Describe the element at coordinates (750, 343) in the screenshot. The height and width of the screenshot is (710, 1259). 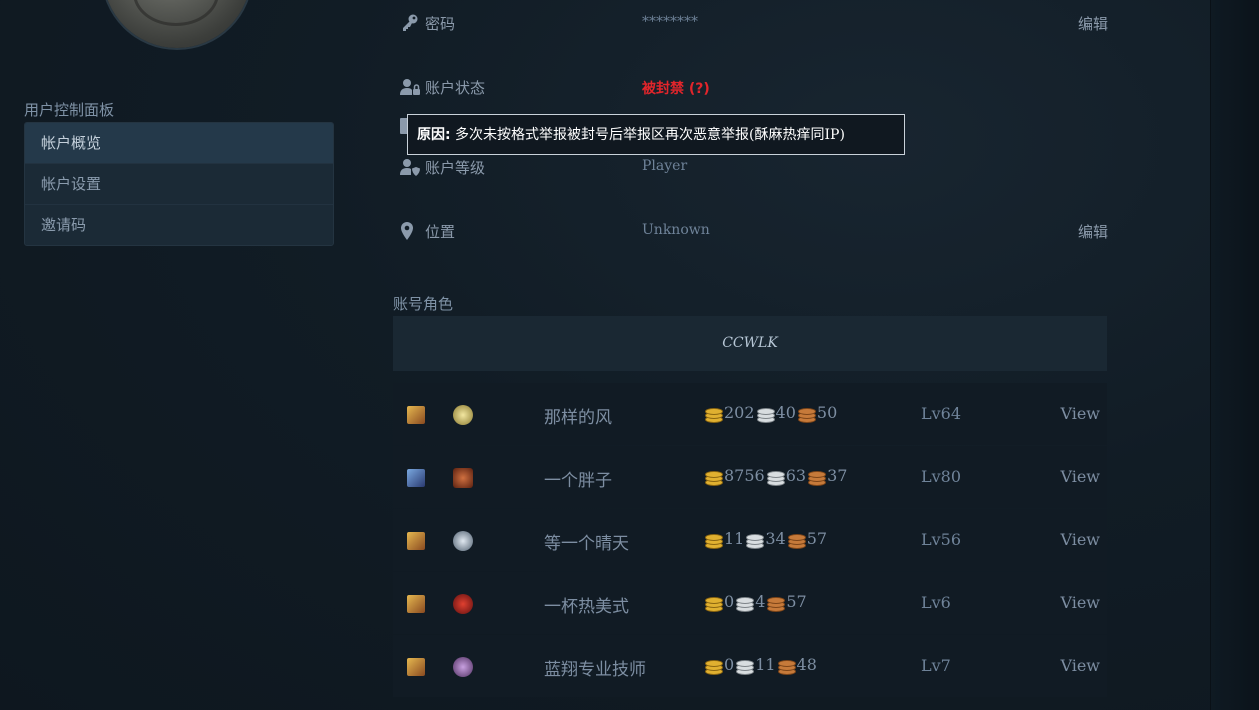
I see `realm-header: CCWLK` at that location.